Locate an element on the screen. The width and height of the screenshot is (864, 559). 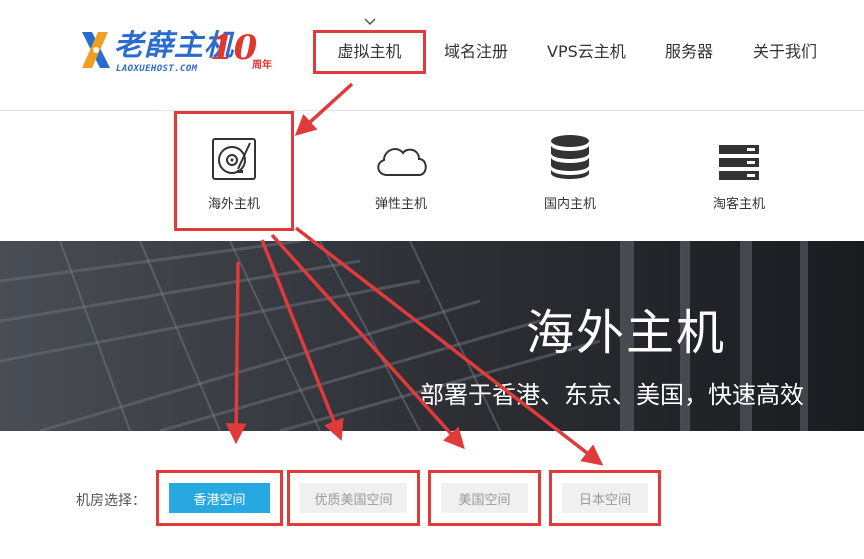
nav-item-server: 服务器 is located at coordinates (689, 52).